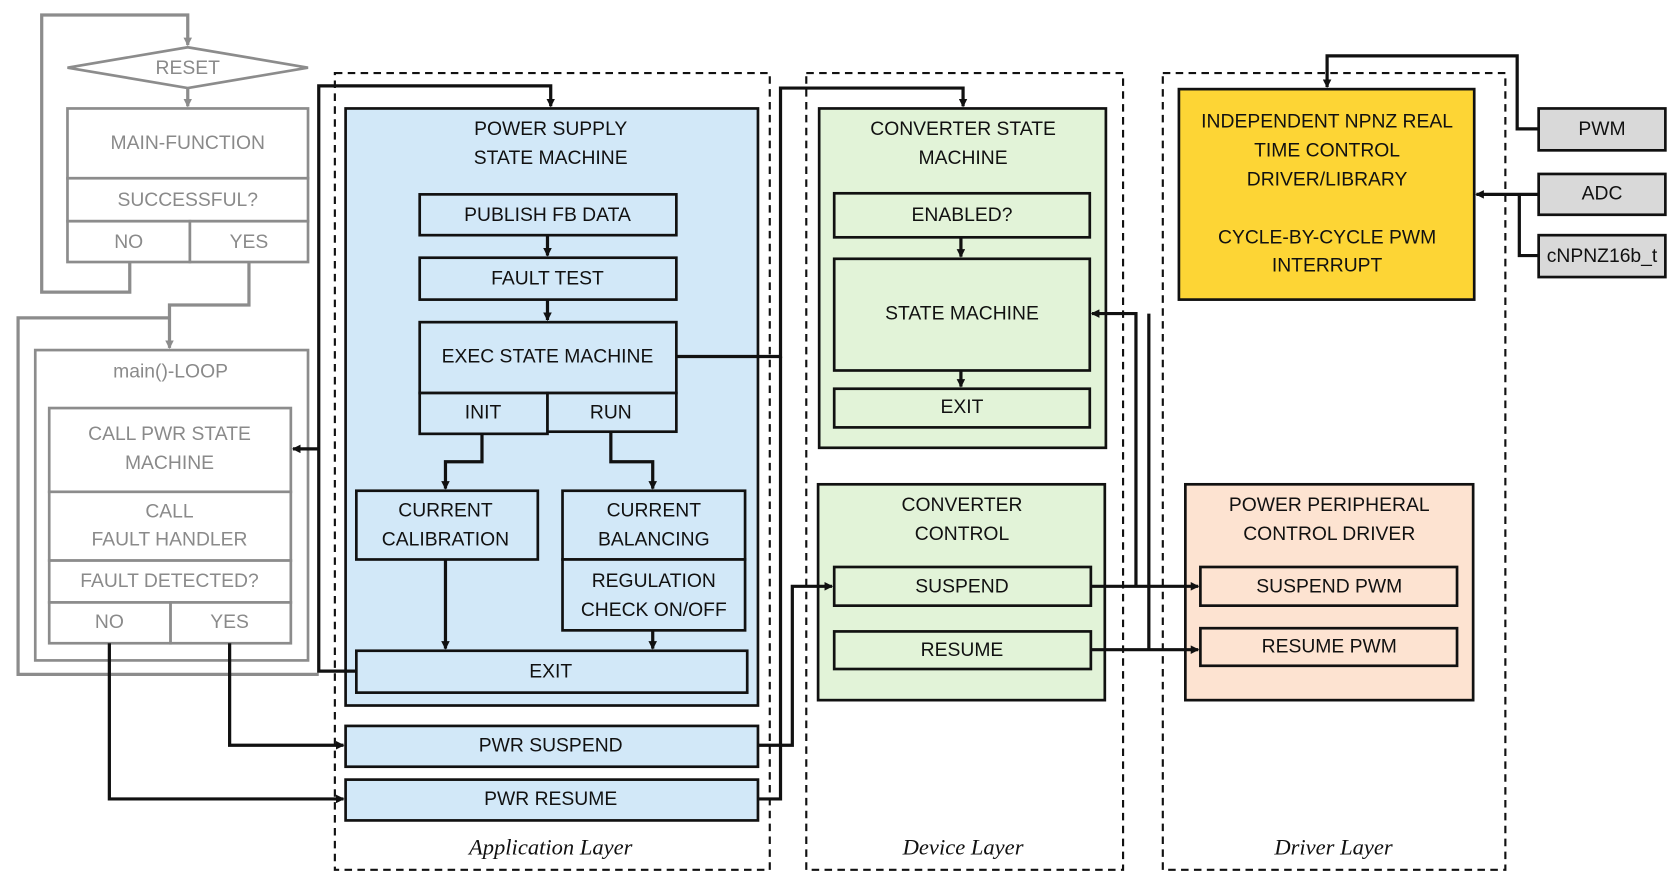 Image resolution: width=1677 pixels, height=887 pixels. I want to click on run-label: RUN, so click(611, 413).